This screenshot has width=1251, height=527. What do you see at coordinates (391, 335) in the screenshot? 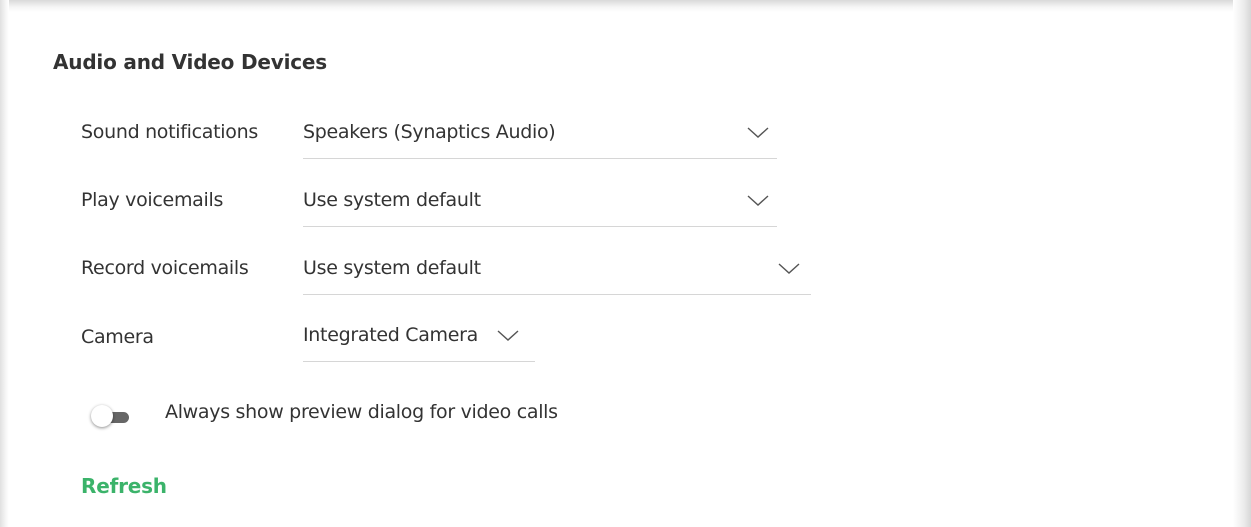
I see `camera-value: Integrated Camera` at bounding box center [391, 335].